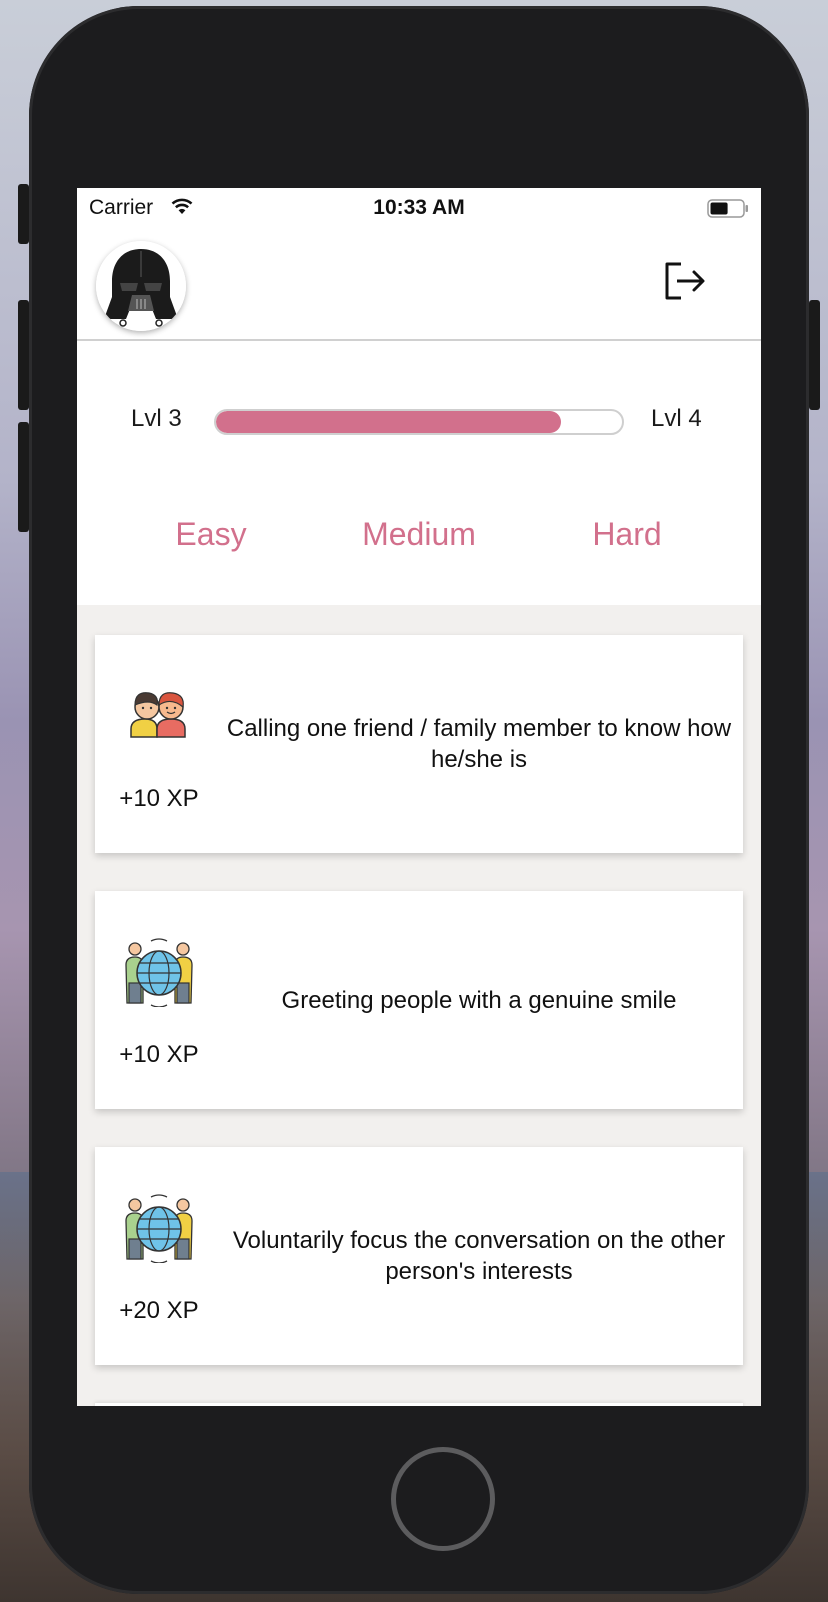  I want to click on tab-easy: Easy, so click(210, 534).